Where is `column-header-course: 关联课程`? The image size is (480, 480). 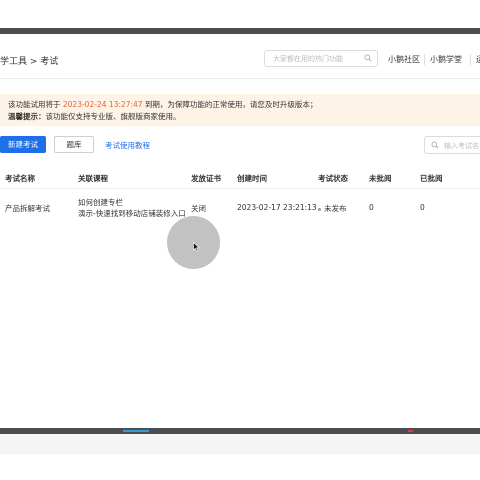 column-header-course: 关联课程 is located at coordinates (93, 178).